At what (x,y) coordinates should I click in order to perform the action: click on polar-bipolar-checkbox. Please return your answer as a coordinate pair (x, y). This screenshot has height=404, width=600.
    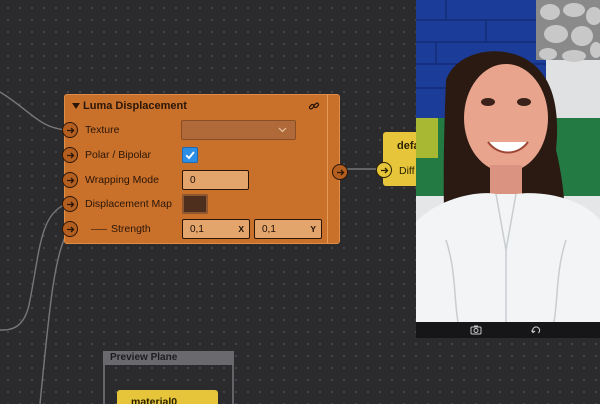
    Looking at the image, I should click on (190, 155).